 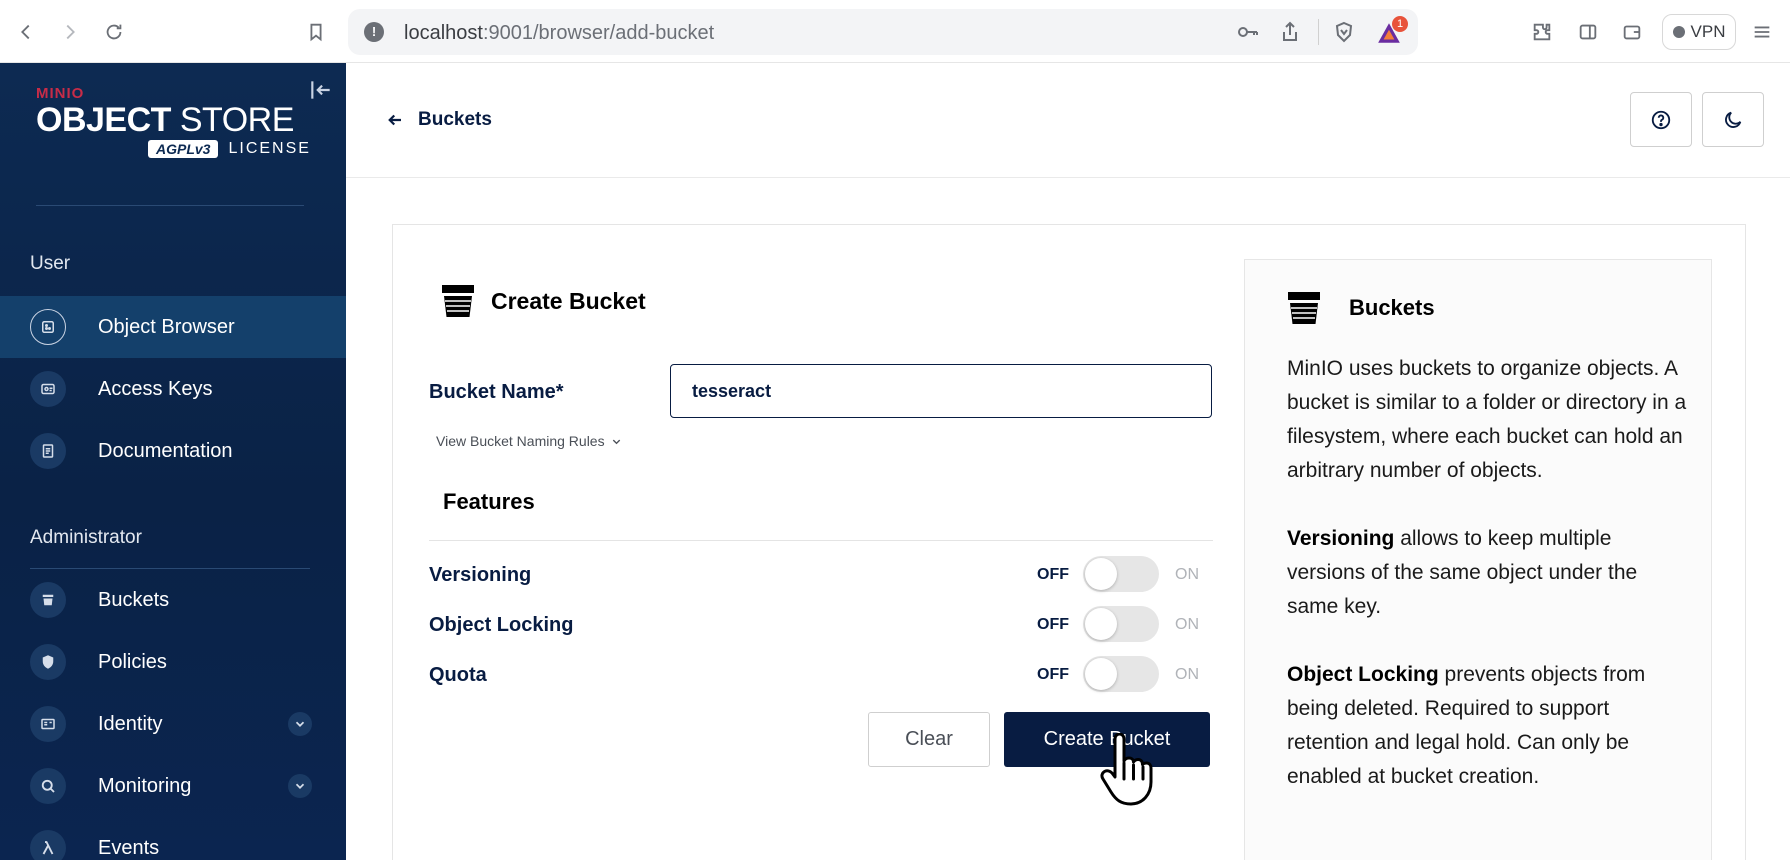 I want to click on sidebar-item-access-keys: Access Keys, so click(x=173, y=389).